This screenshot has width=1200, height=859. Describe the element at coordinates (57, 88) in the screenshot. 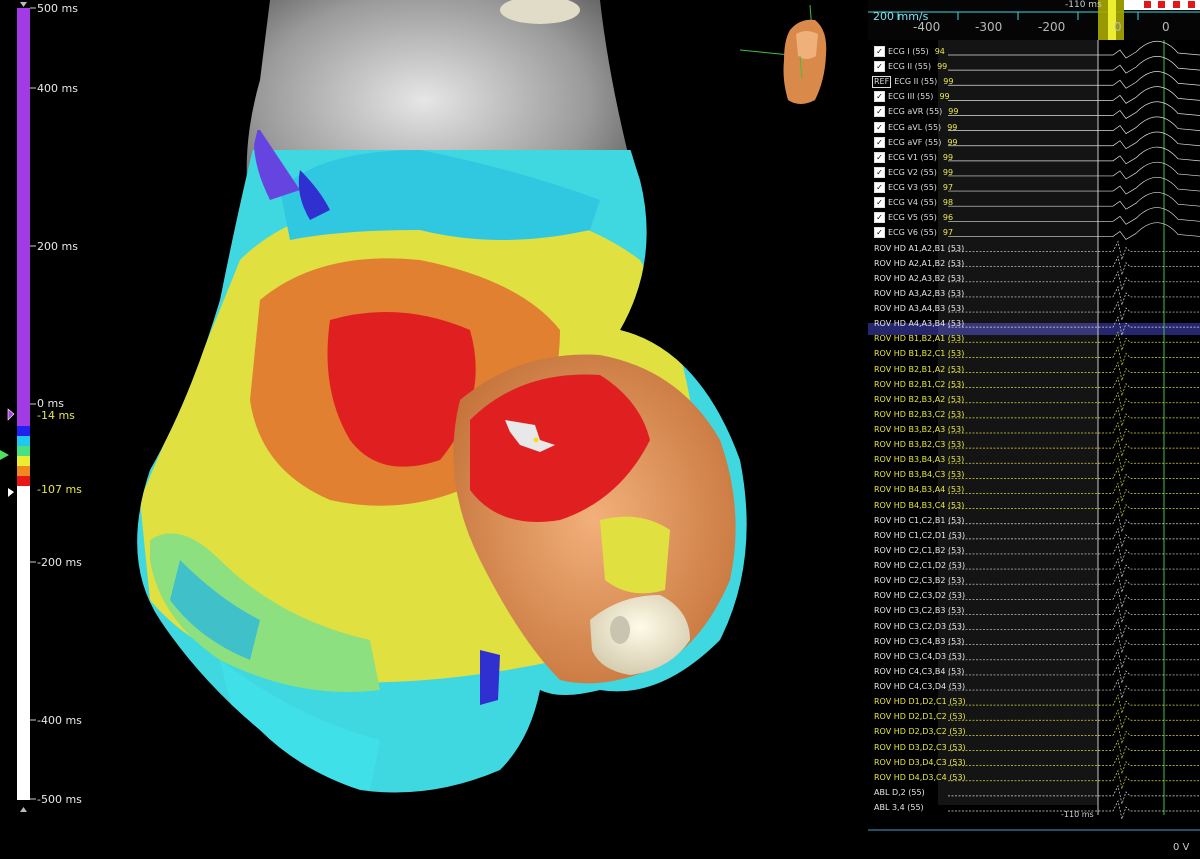

I see `scale-label-400: 400 ms` at that location.